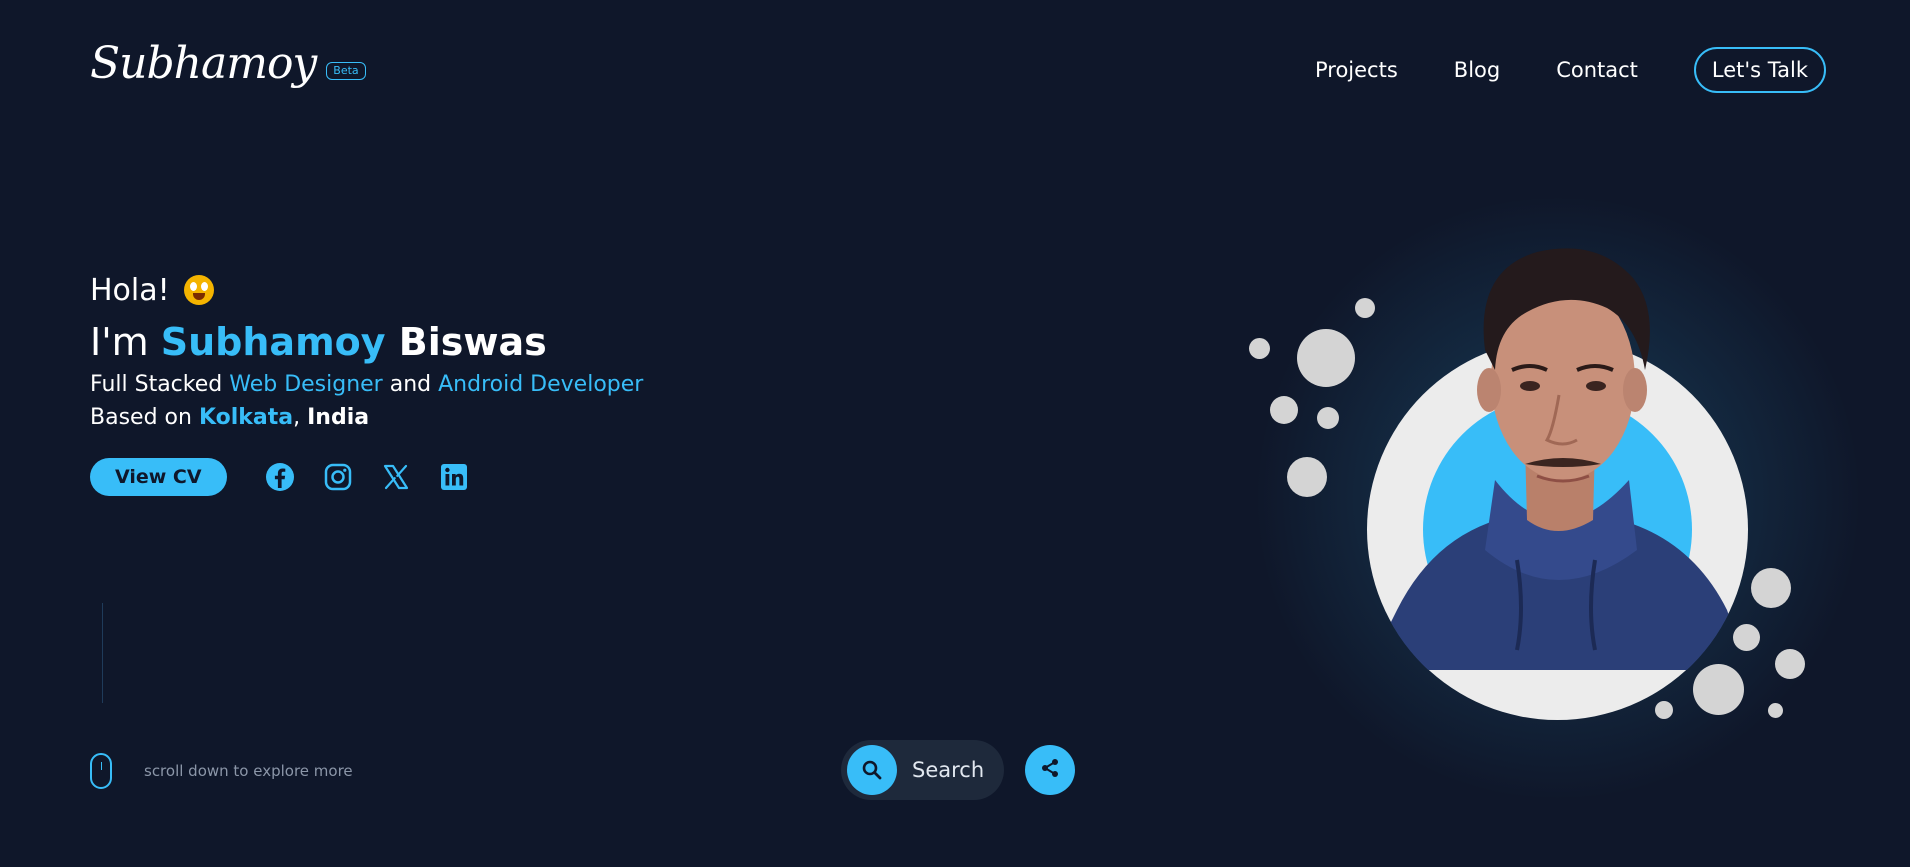  I want to click on social-links, so click(381, 477).